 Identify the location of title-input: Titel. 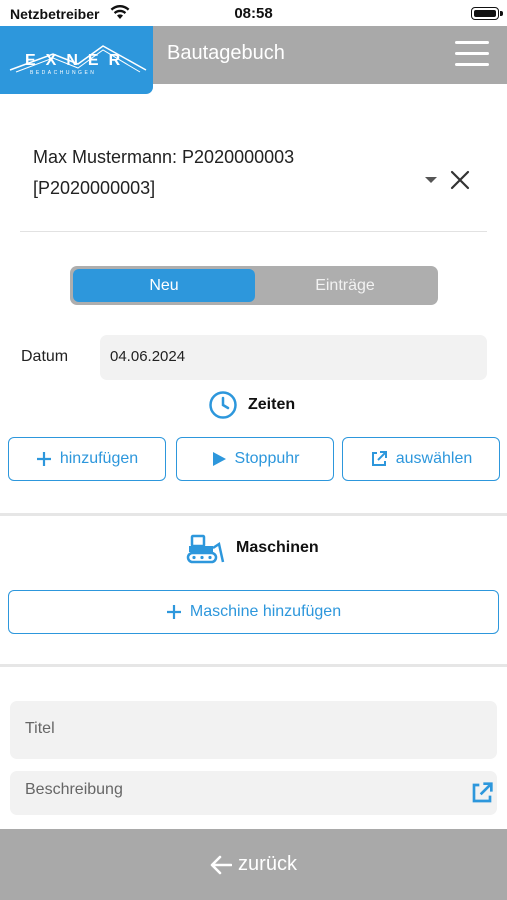
(253, 730).